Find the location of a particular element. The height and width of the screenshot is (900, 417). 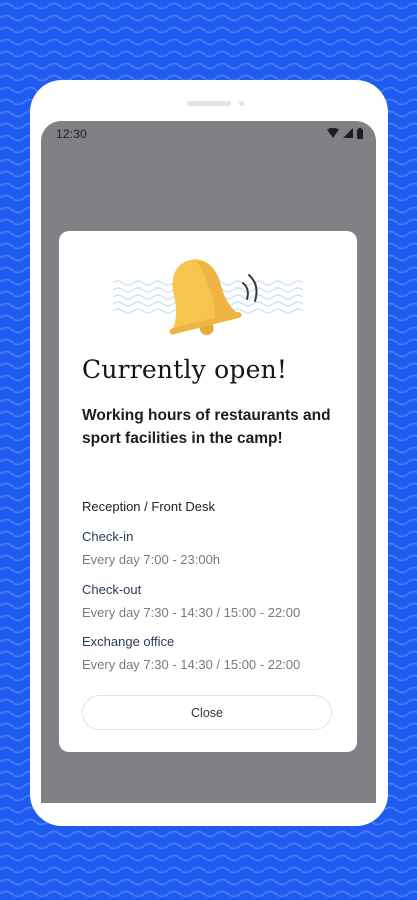

status-icons is located at coordinates (345, 133).